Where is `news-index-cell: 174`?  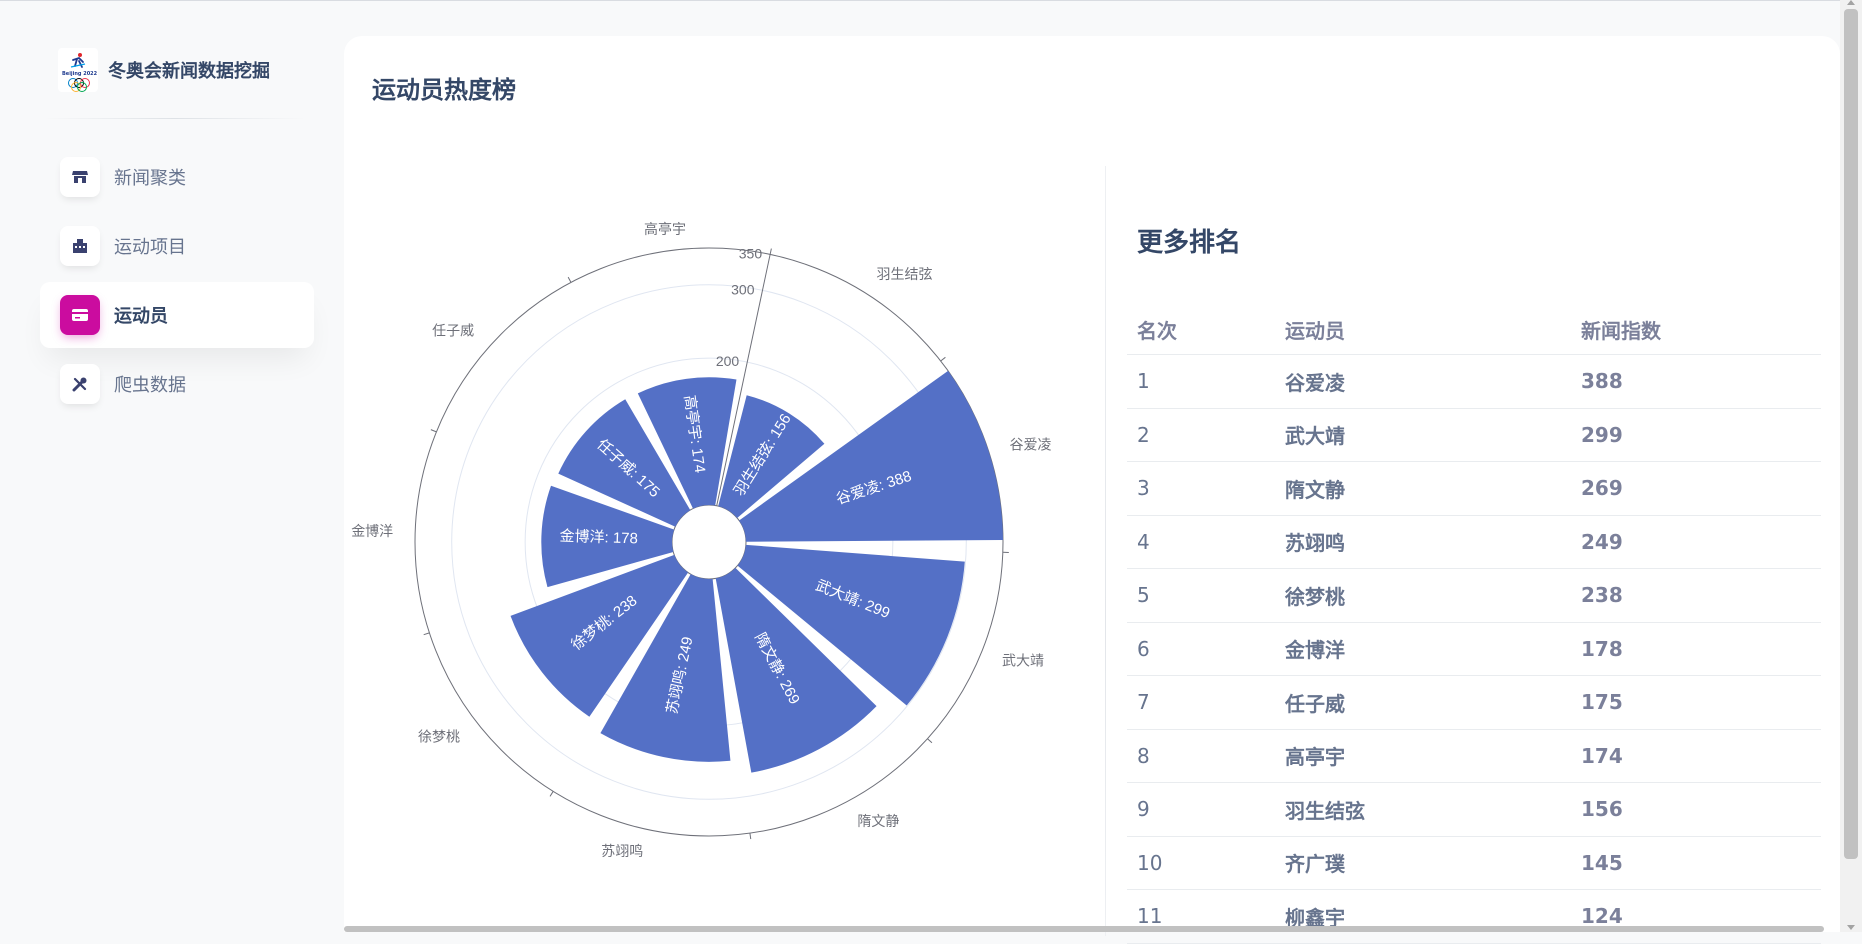 news-index-cell: 174 is located at coordinates (1696, 756).